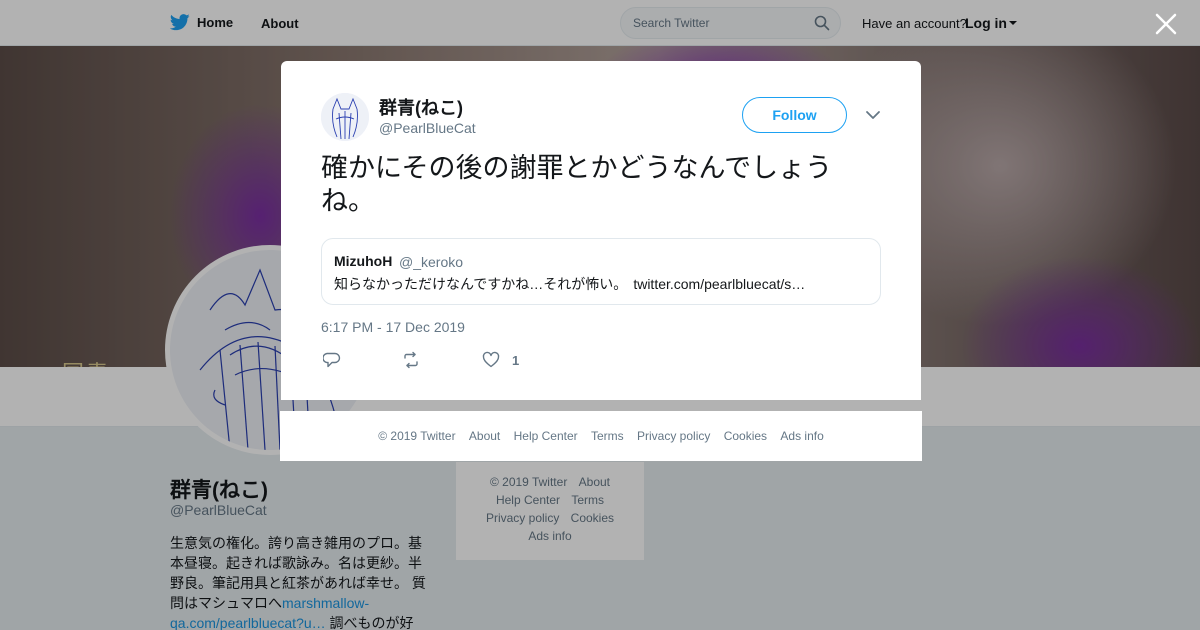  I want to click on quoted-author-handle: @_keroko, so click(431, 262).